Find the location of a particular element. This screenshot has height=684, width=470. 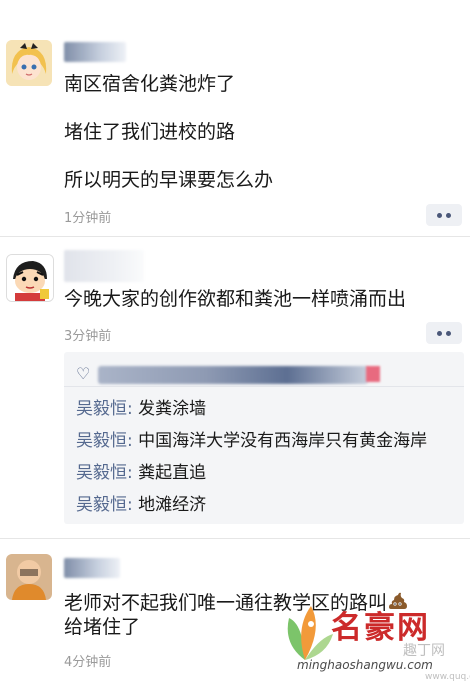

post-text-line: 给堵住了 is located at coordinates (102, 627).